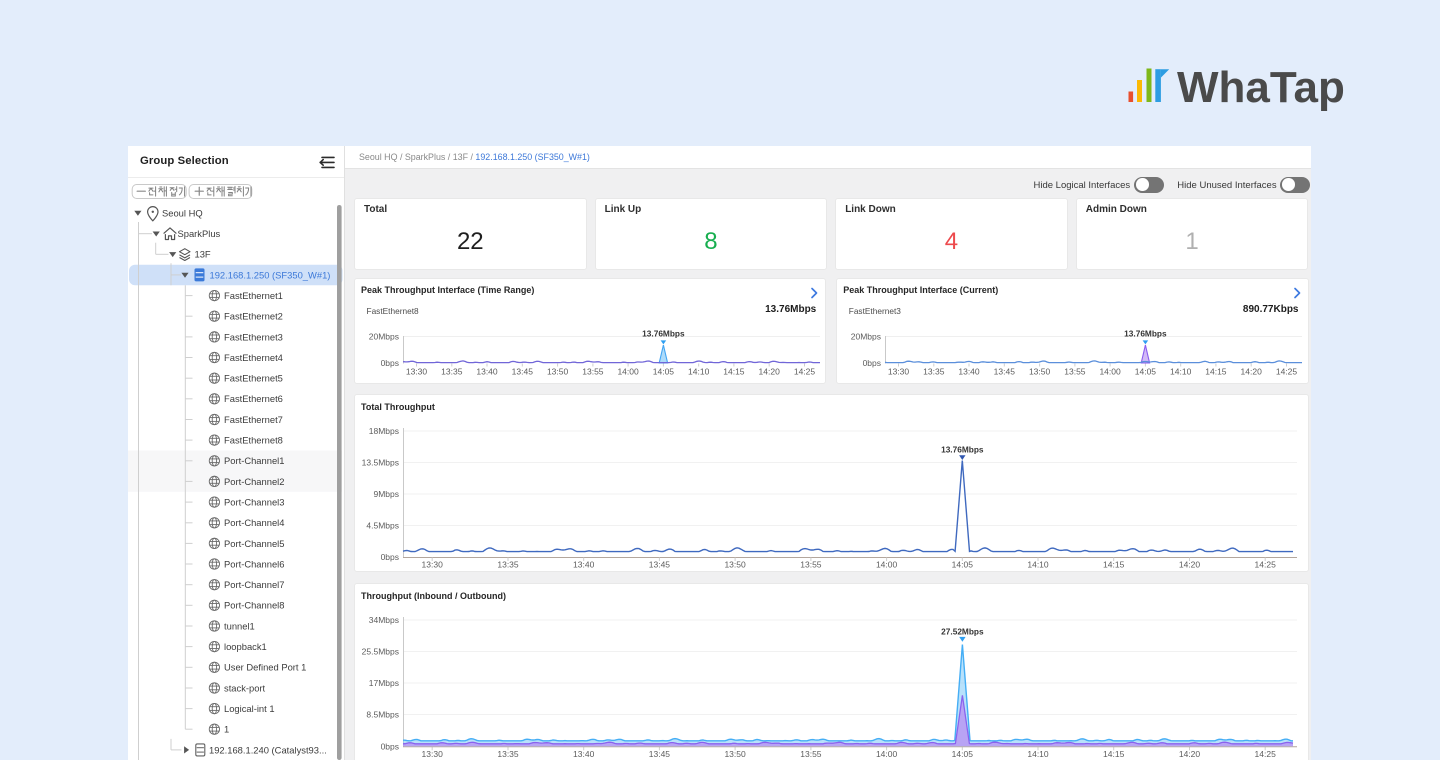 The width and height of the screenshot is (1440, 760). What do you see at coordinates (386, 494) in the screenshot?
I see `svg-text: 9Mbps` at bounding box center [386, 494].